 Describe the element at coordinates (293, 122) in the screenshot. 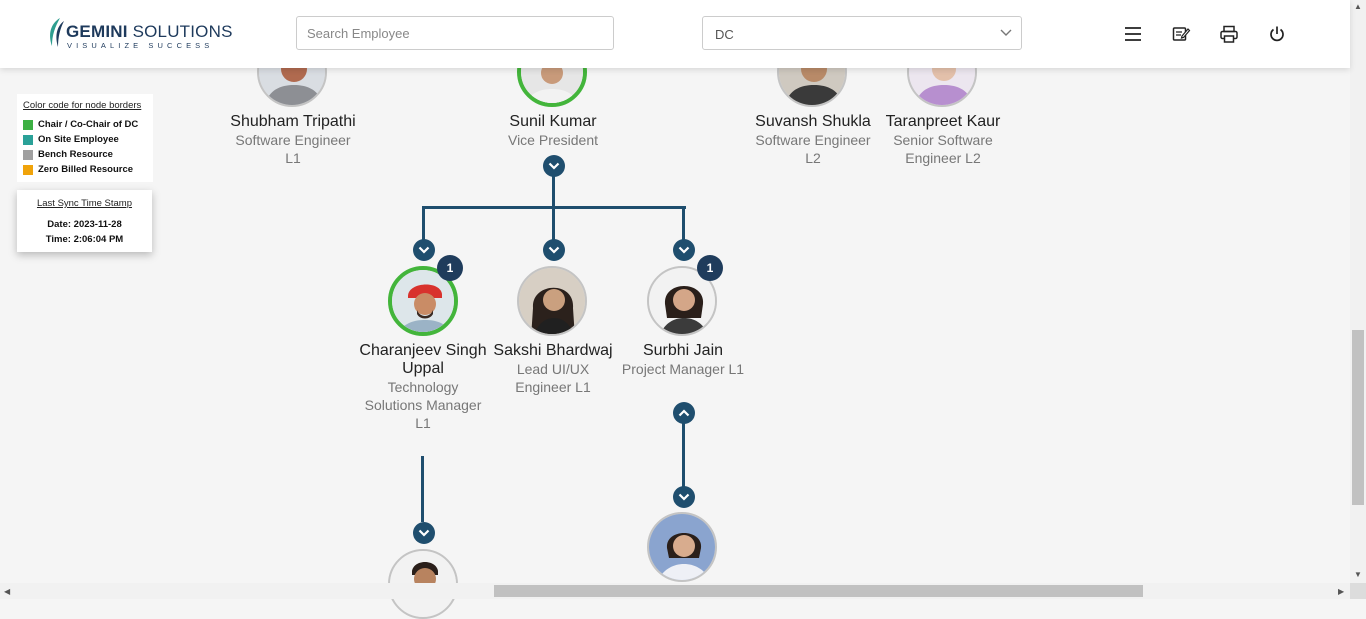

I see `employee-name: Shubham Tripathi` at that location.